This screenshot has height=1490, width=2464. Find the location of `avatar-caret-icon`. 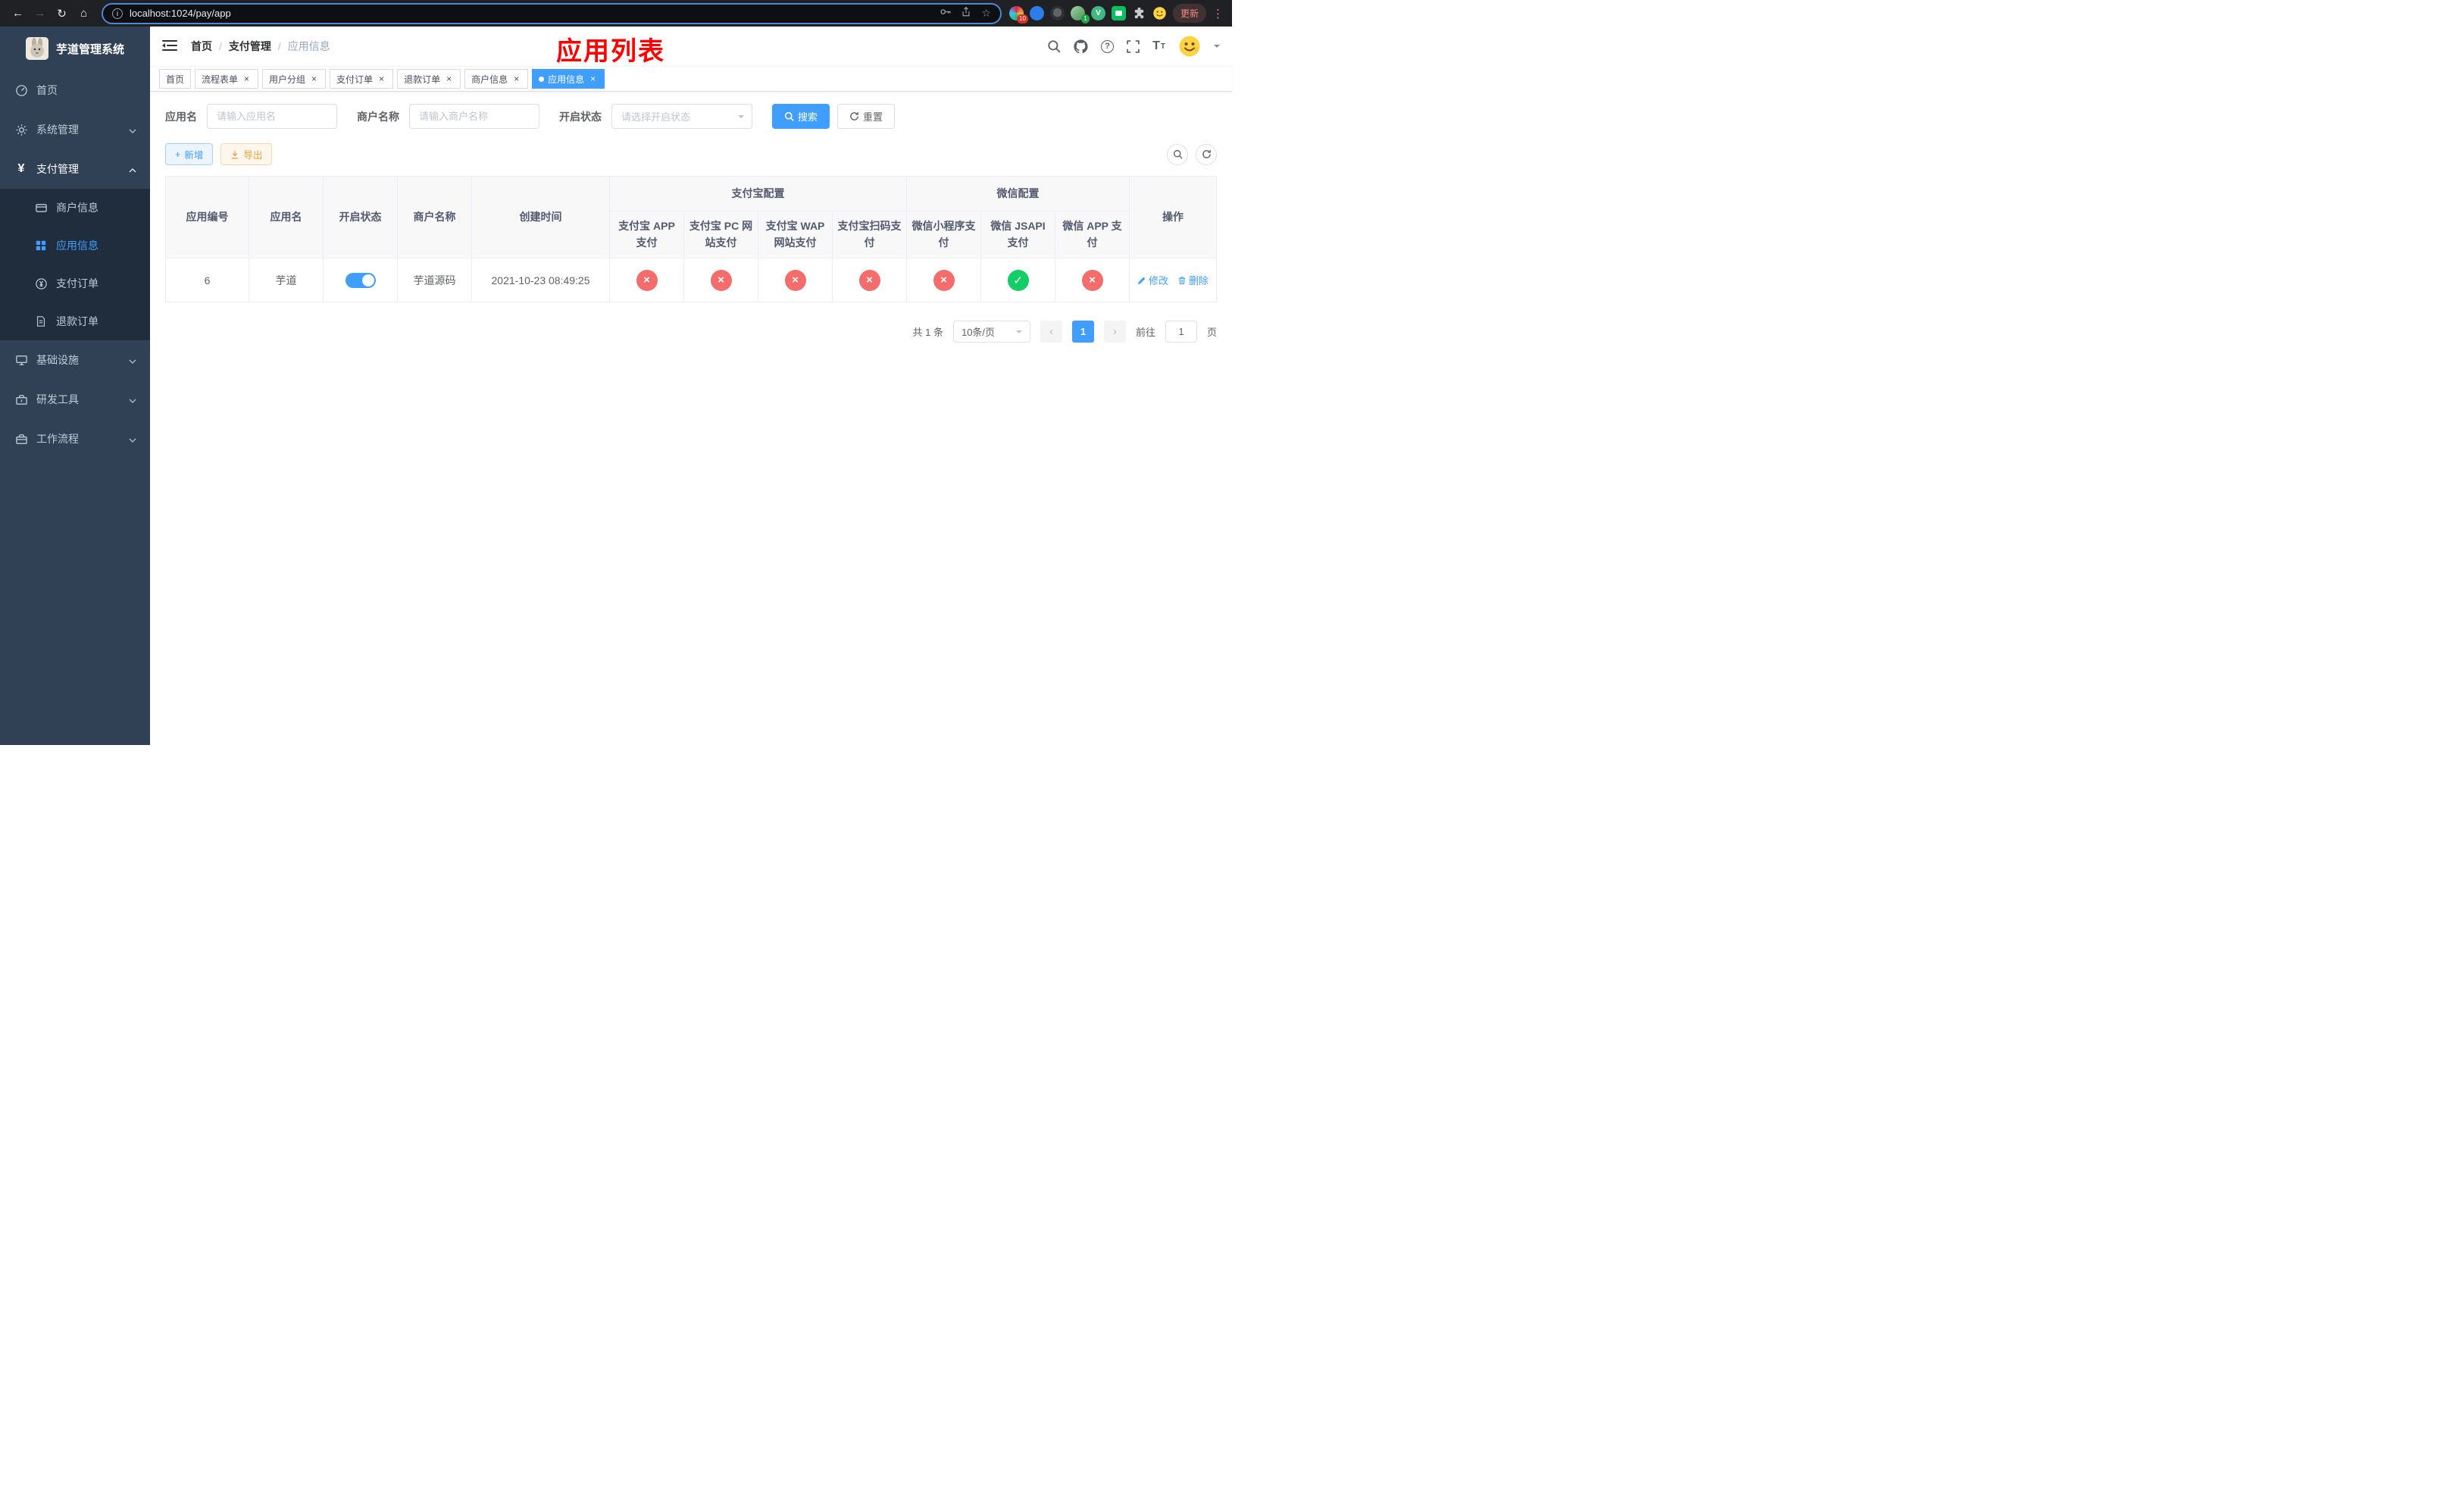

avatar-caret-icon is located at coordinates (1217, 48).